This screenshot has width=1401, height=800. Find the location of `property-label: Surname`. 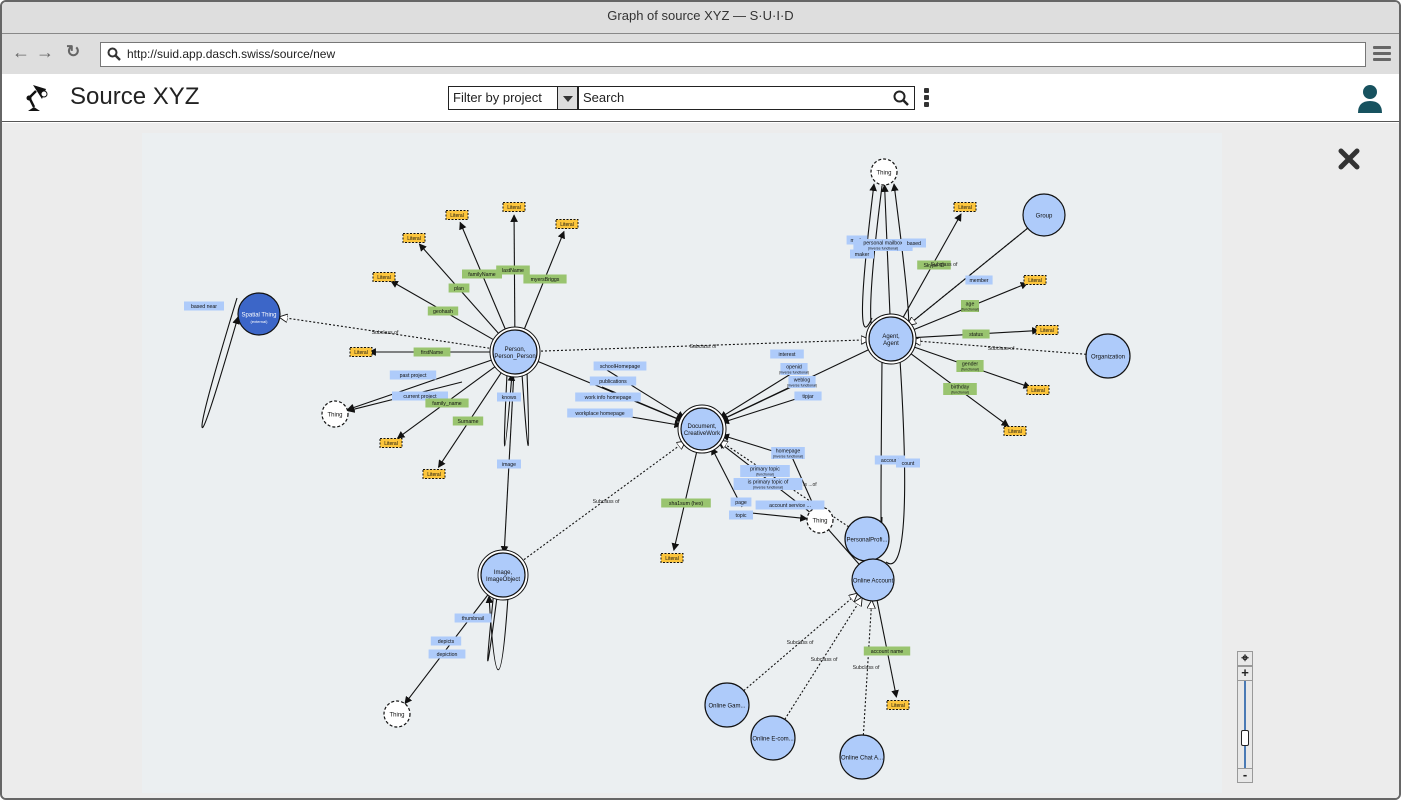

property-label: Surname is located at coordinates (468, 421).